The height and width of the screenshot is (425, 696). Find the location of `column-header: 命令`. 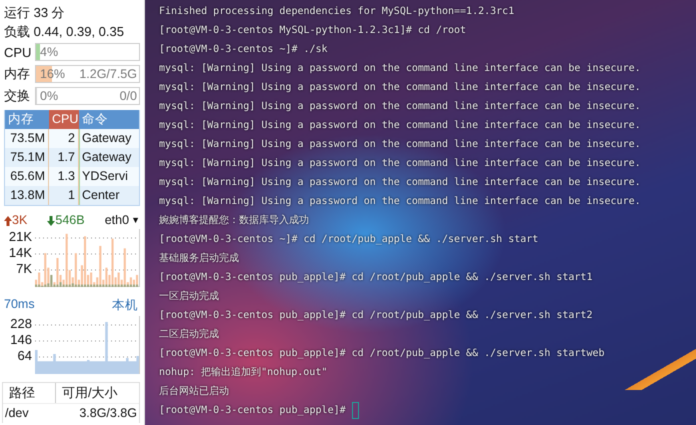

column-header: 命令 is located at coordinates (109, 119).